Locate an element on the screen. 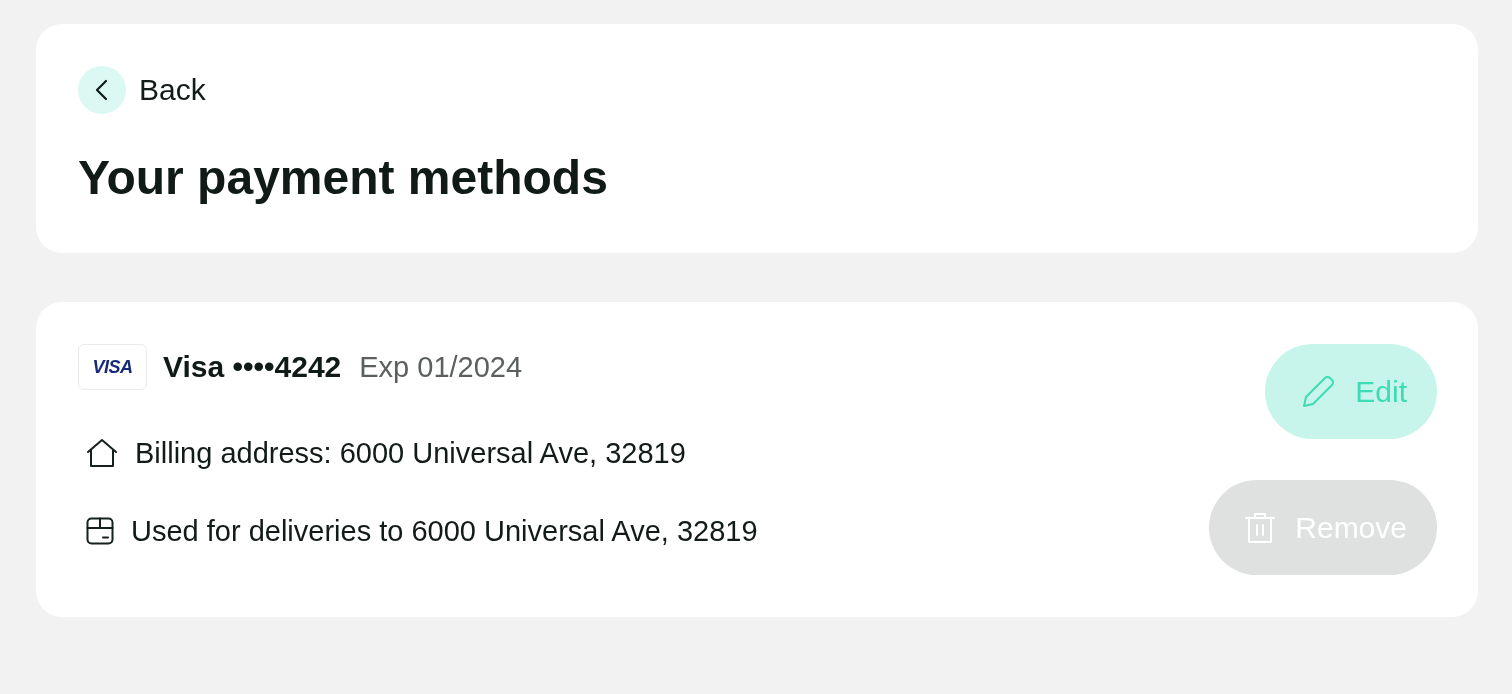 This screenshot has width=1512, height=694. delivery-address: Used for deliveries to 6000 Universal Ave, 32819 is located at coordinates (444, 531).